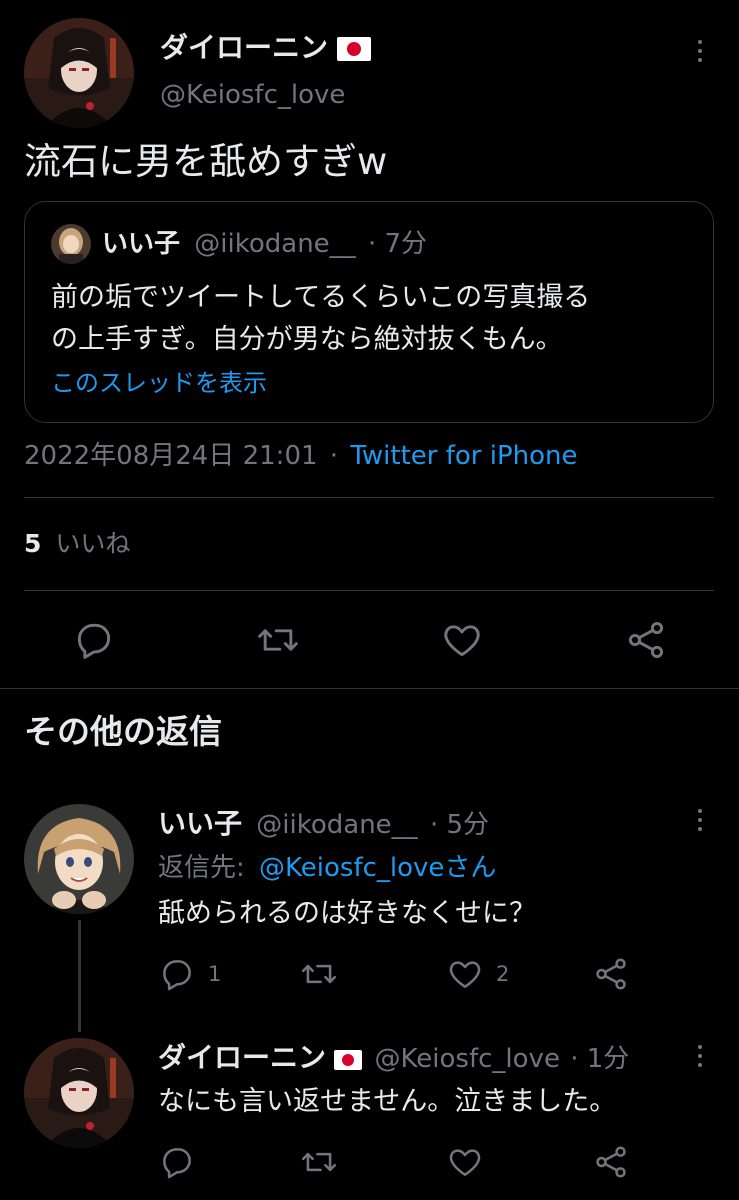 The height and width of the screenshot is (1200, 739). What do you see at coordinates (71, 244) in the screenshot?
I see `quoted-author-avatar` at bounding box center [71, 244].